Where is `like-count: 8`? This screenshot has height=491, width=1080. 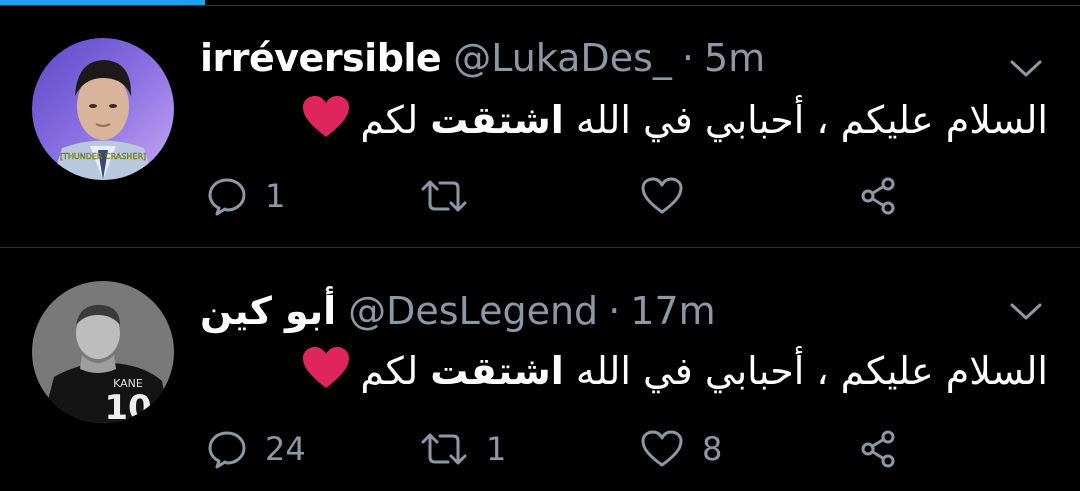
like-count: 8 is located at coordinates (712, 449).